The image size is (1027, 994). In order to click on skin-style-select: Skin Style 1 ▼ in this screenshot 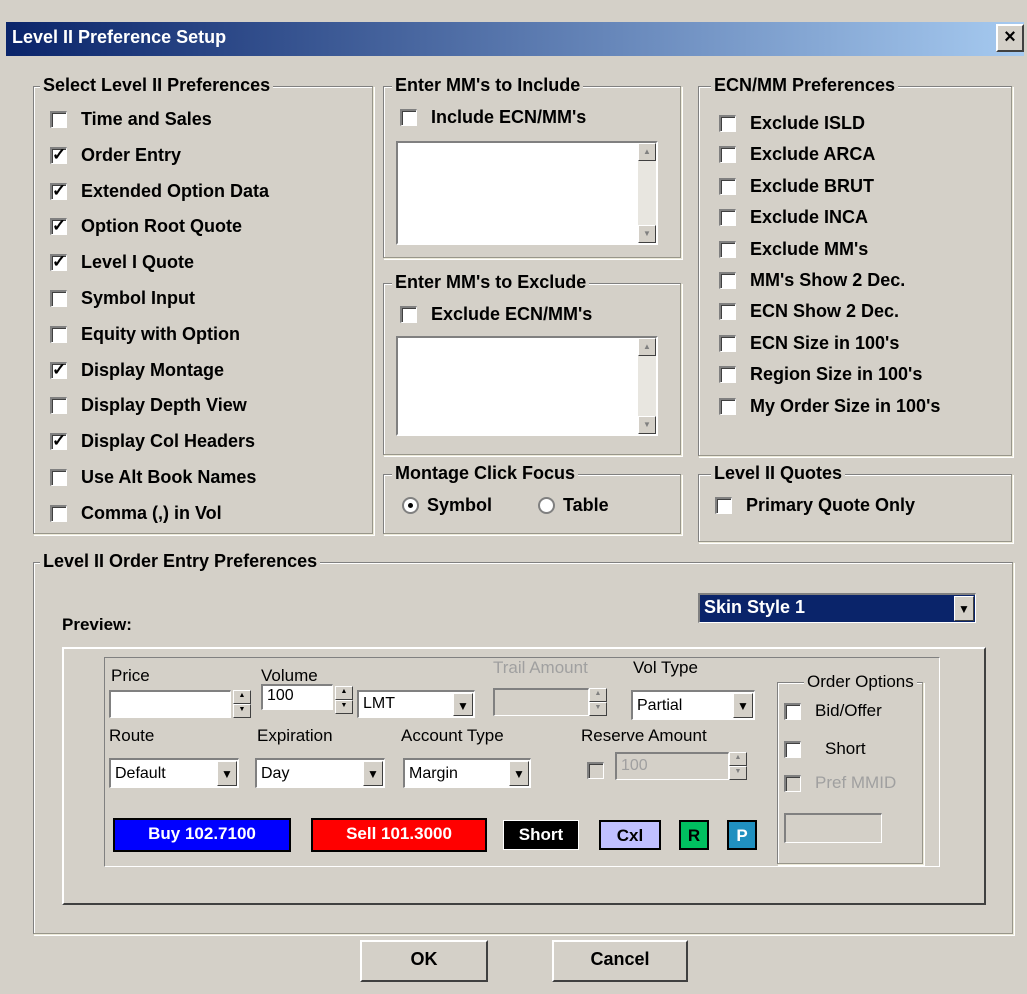, I will do `click(837, 608)`.